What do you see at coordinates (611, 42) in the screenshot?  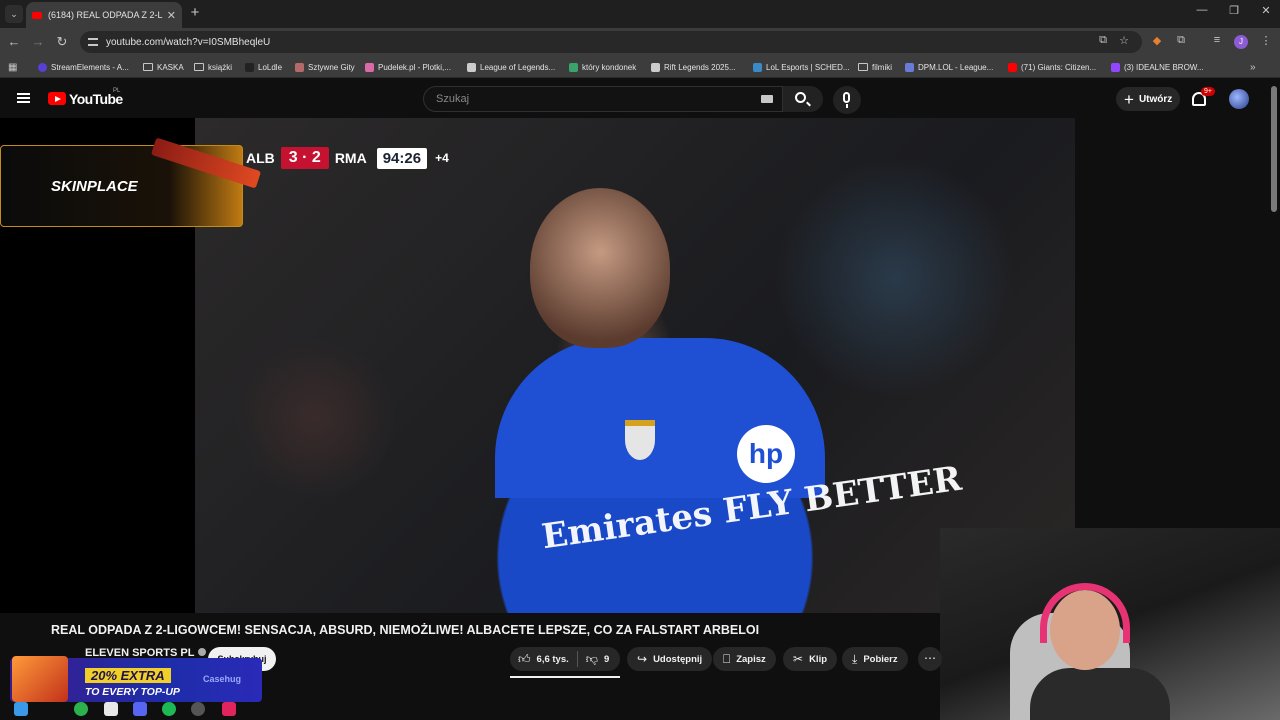 I see `address-bar: youtube.com/watch?v=I0SMBheqleU ⧉ ☆` at bounding box center [611, 42].